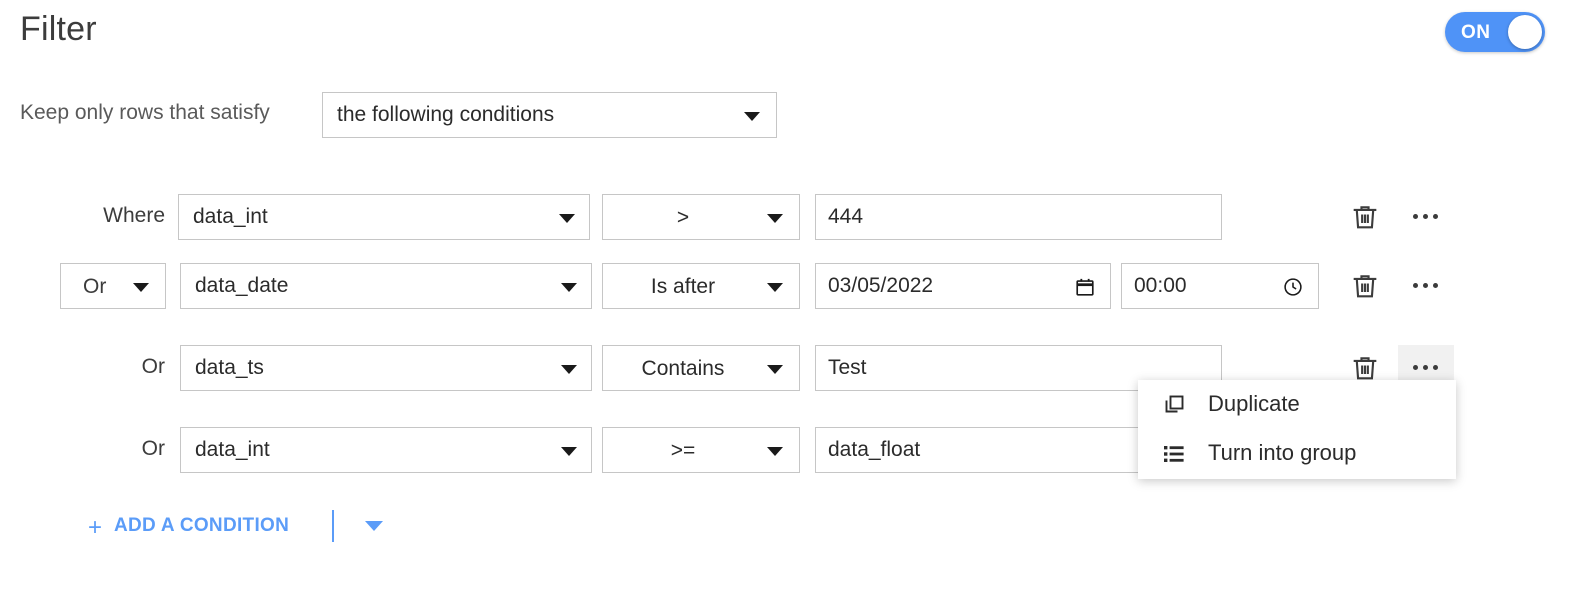 This screenshot has height=612, width=1578. I want to click on value-input: 444, so click(1018, 217).